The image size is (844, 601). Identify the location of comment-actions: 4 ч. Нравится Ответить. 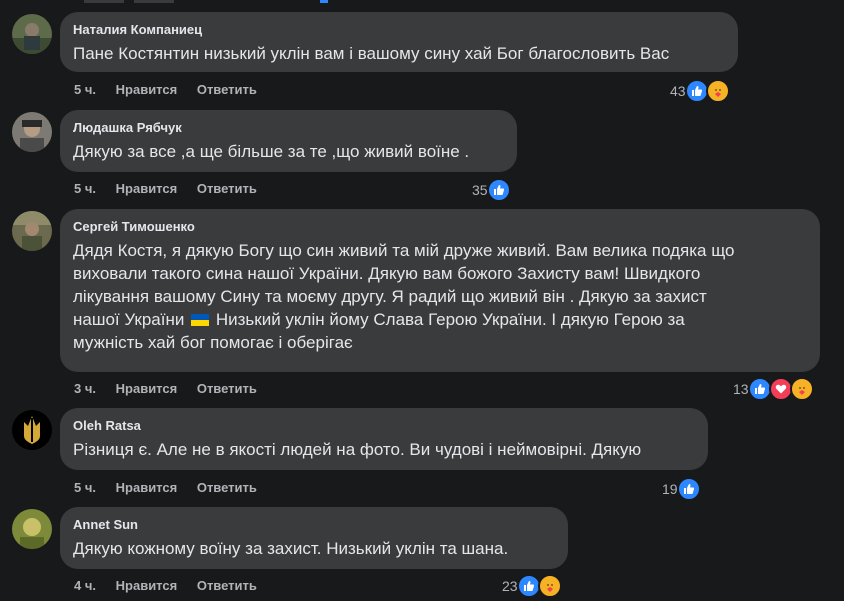
(173, 585).